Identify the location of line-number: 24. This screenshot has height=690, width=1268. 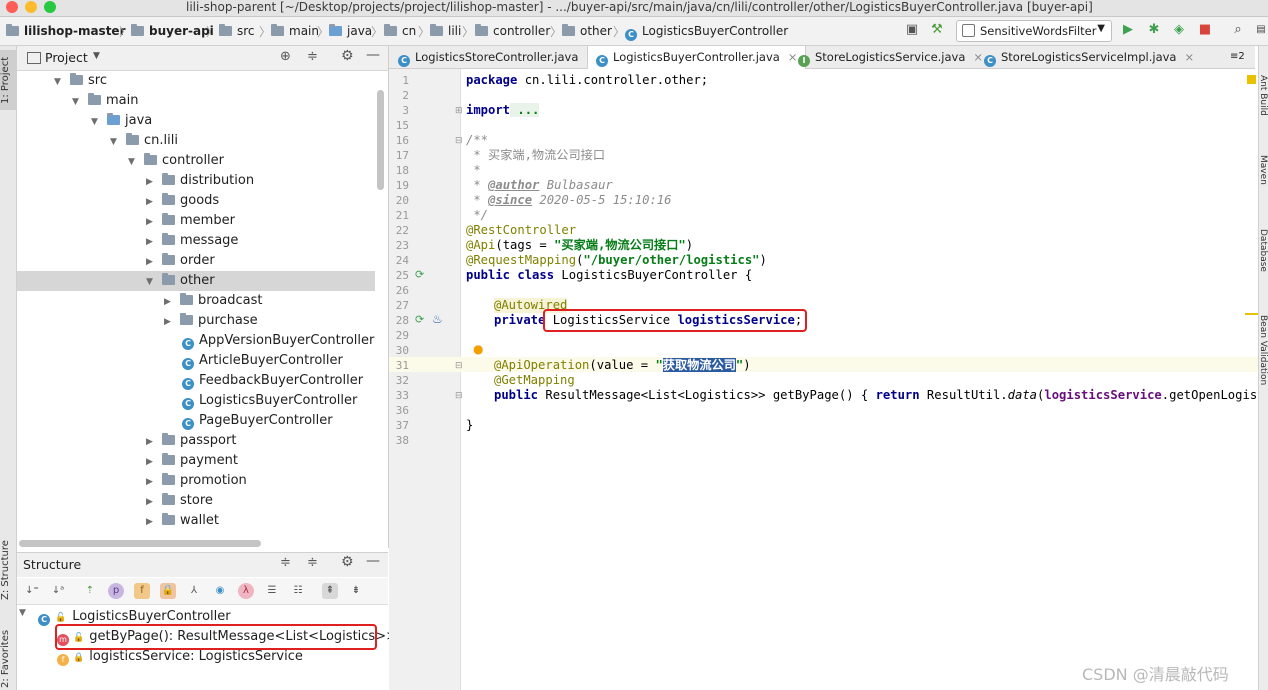
(399, 260).